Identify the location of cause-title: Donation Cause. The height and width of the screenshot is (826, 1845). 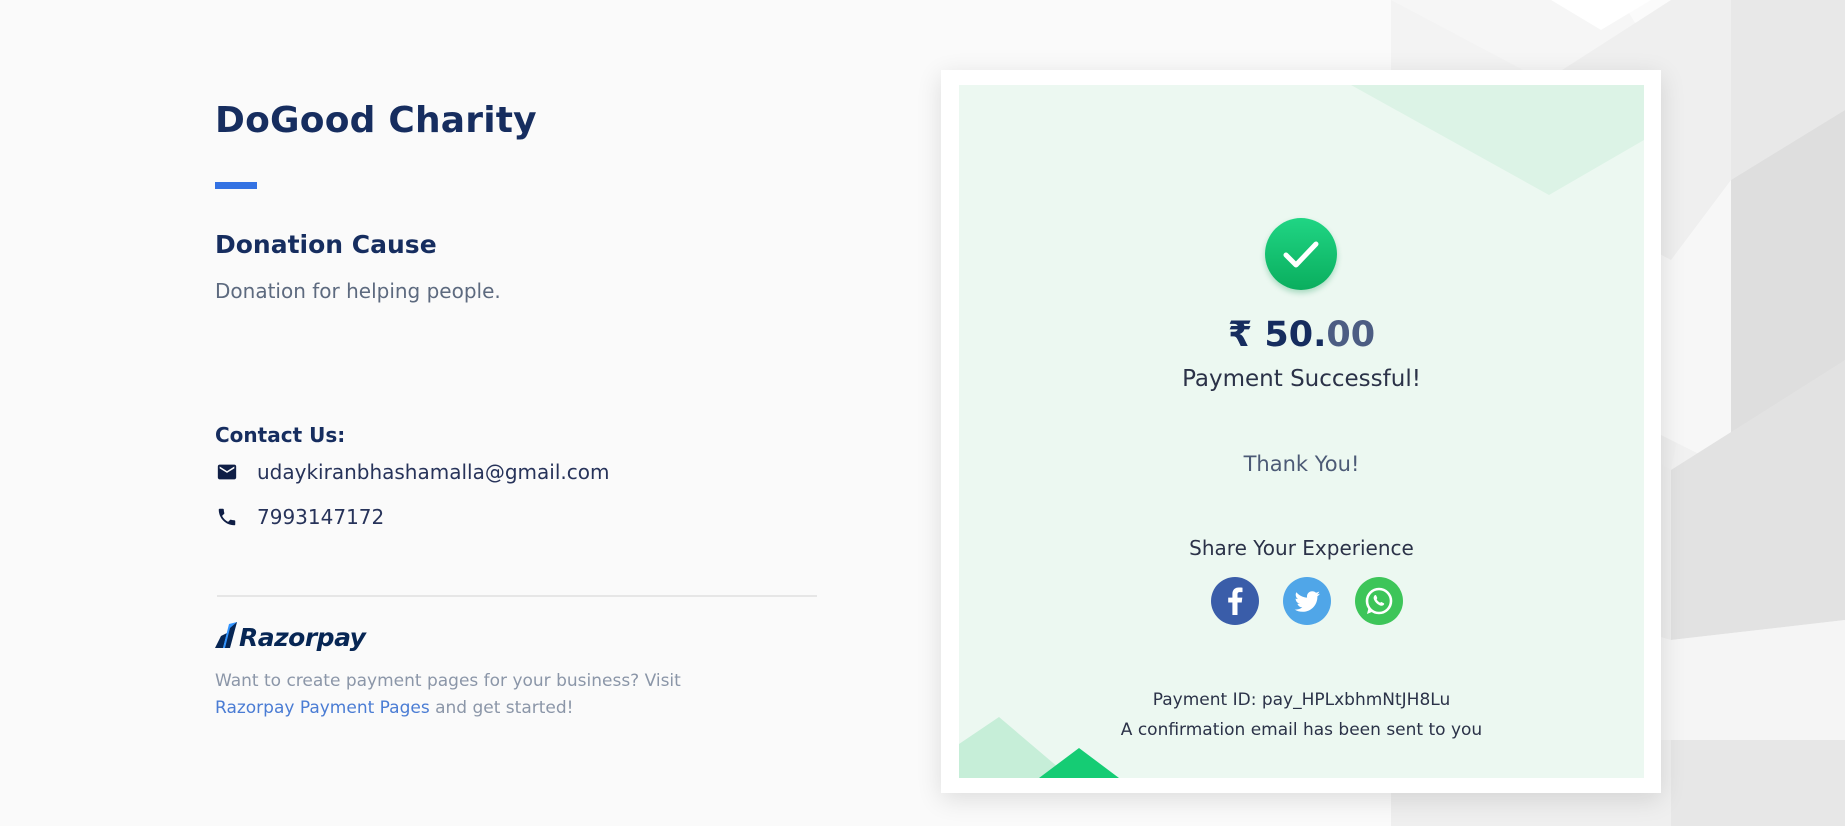
(326, 244).